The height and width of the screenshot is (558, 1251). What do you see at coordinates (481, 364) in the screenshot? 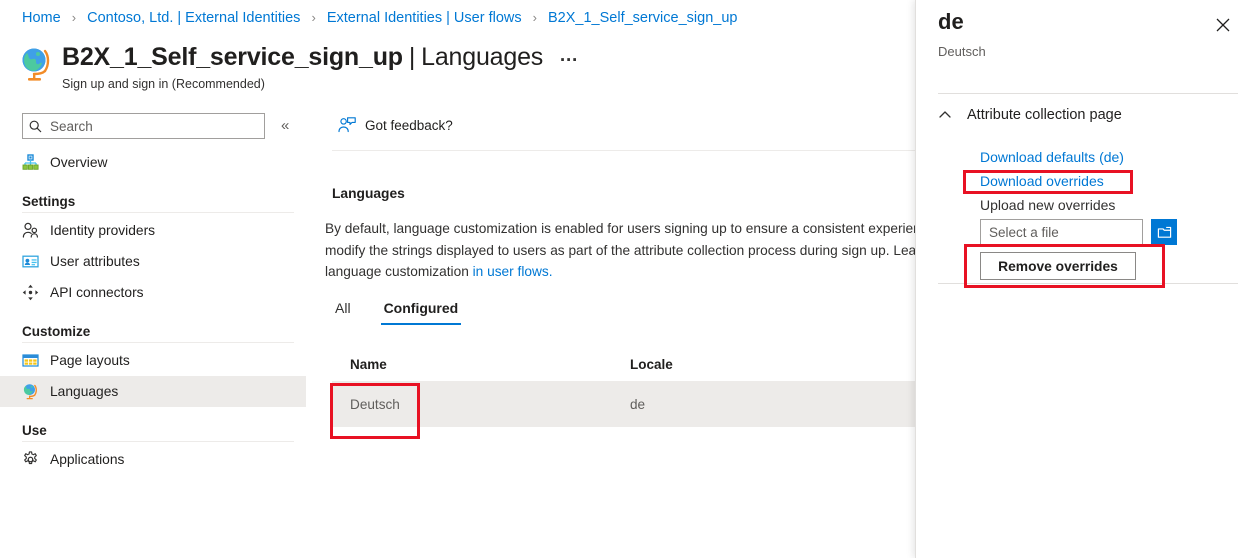
I see `column-header-name: Name` at bounding box center [481, 364].